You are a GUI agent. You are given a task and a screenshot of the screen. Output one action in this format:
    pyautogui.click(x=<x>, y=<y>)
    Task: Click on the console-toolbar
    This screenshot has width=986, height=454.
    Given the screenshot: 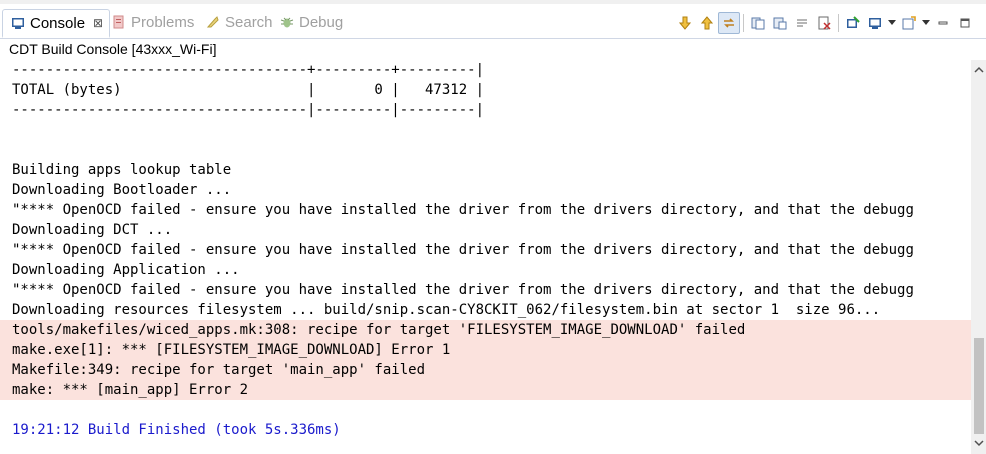 What is the action you would take?
    pyautogui.click(x=825, y=23)
    